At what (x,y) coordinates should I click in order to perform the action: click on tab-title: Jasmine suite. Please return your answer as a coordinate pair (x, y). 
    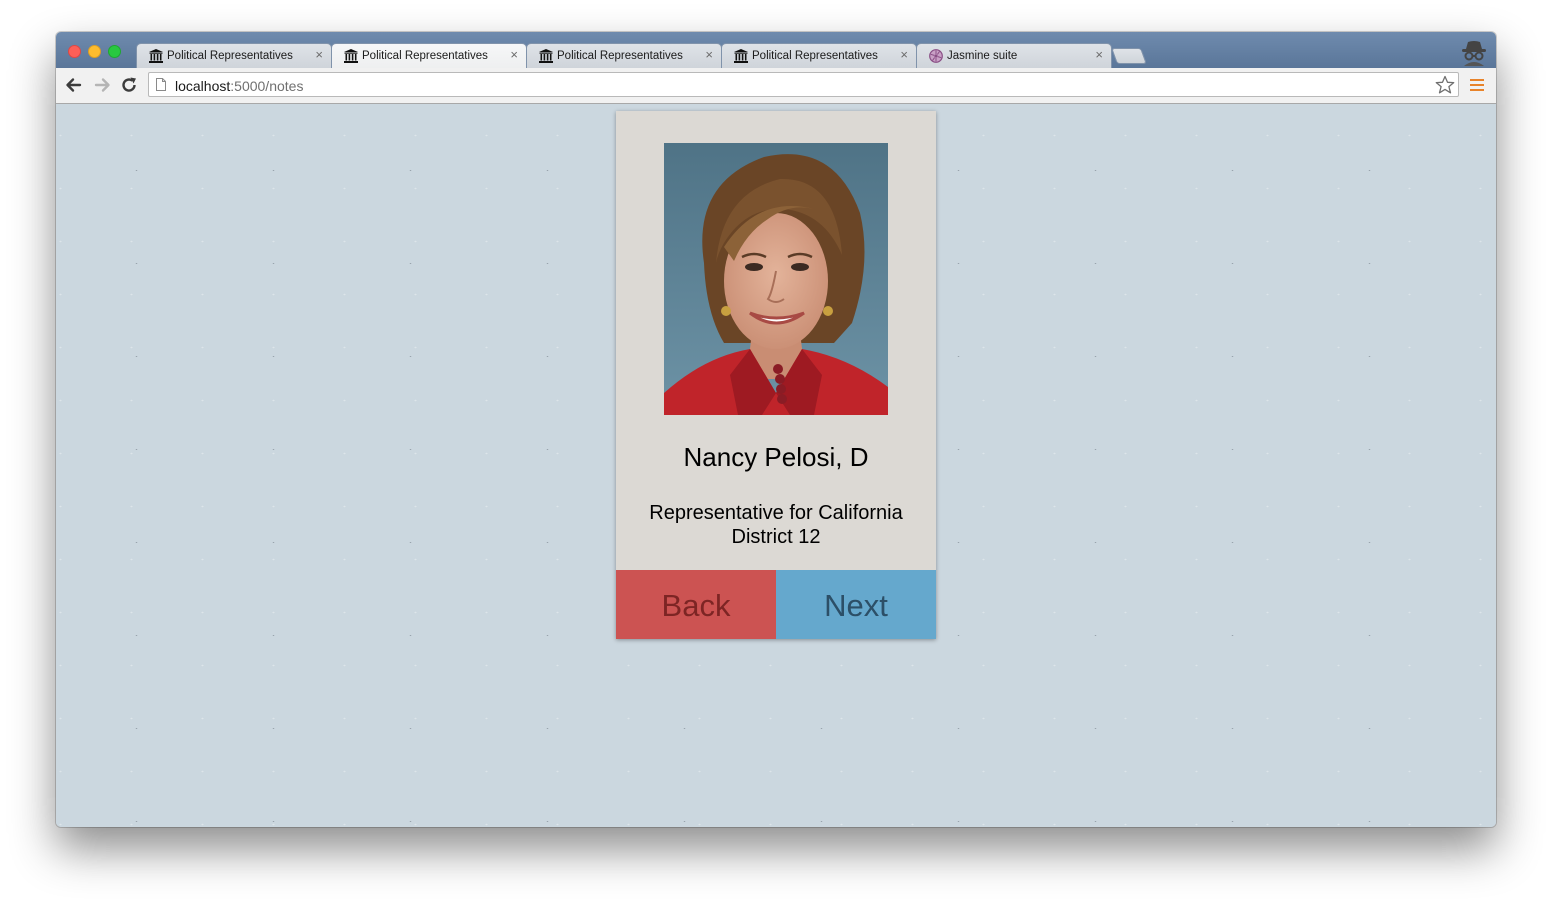
    Looking at the image, I should click on (982, 56).